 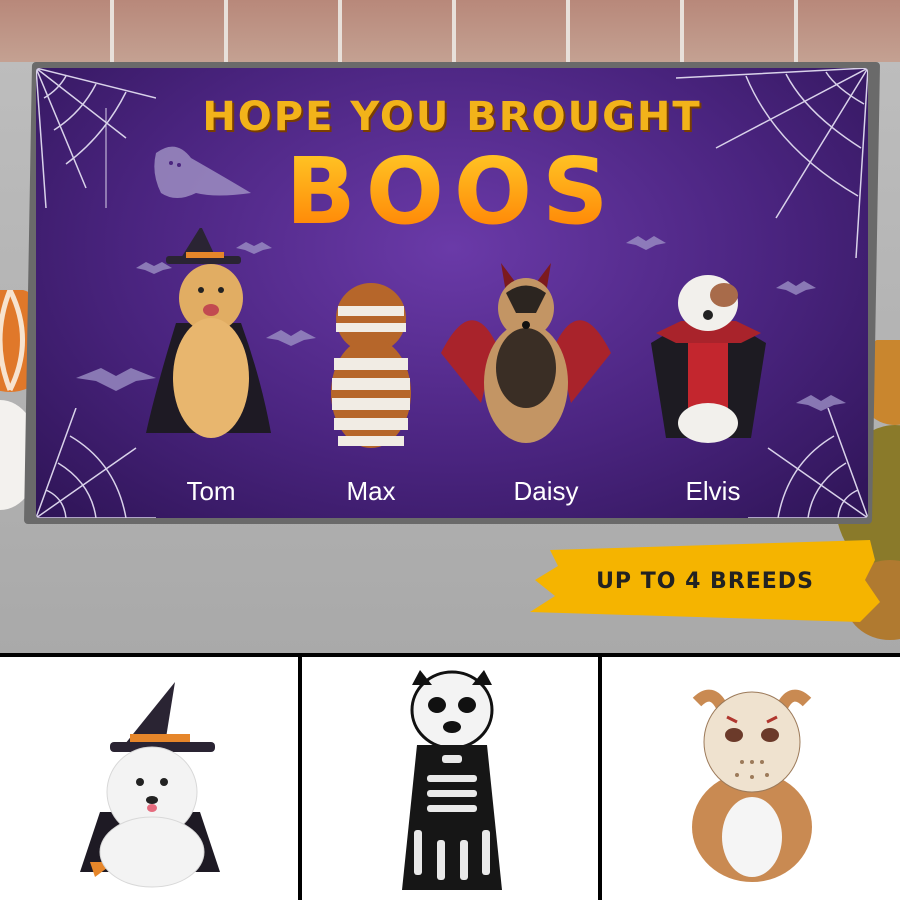 I want to click on brick-wall, so click(x=450, y=31).